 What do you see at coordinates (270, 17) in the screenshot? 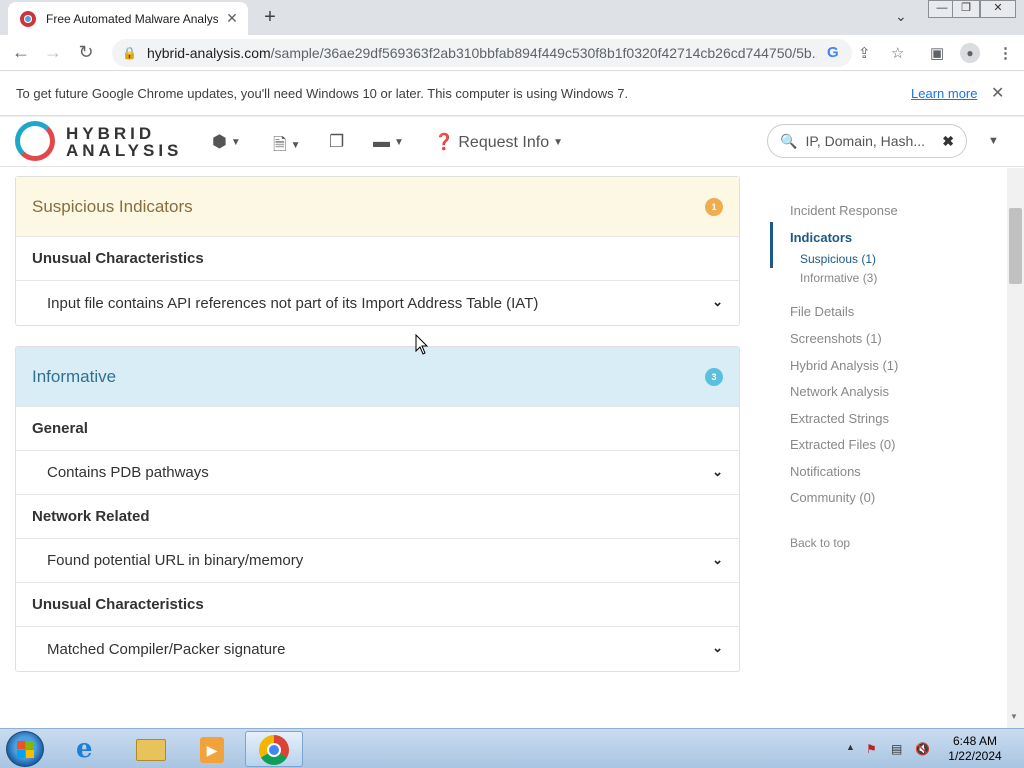
I see `new-tab-button: +` at bounding box center [270, 17].